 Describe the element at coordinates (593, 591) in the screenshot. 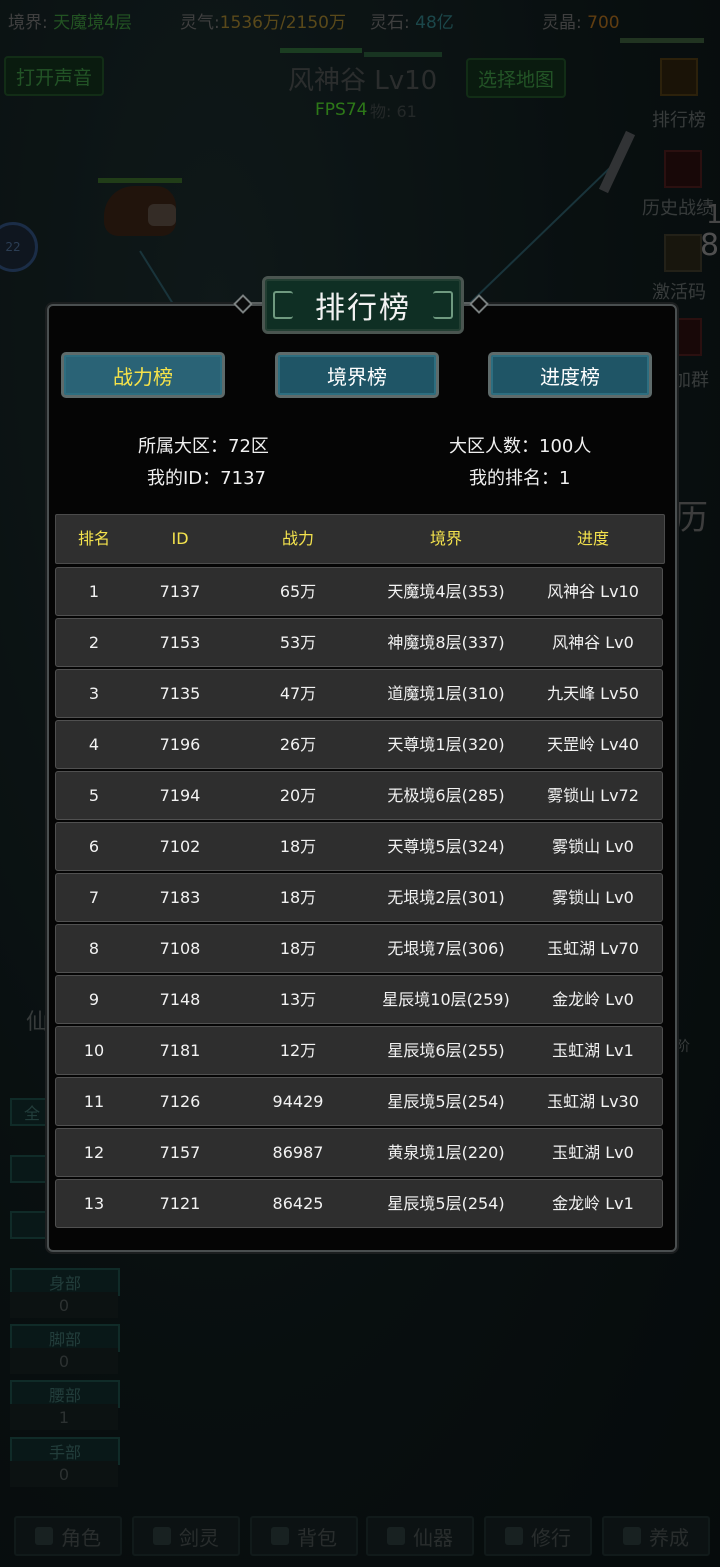

I see `cell-progress: 风神谷 Lv10` at that location.